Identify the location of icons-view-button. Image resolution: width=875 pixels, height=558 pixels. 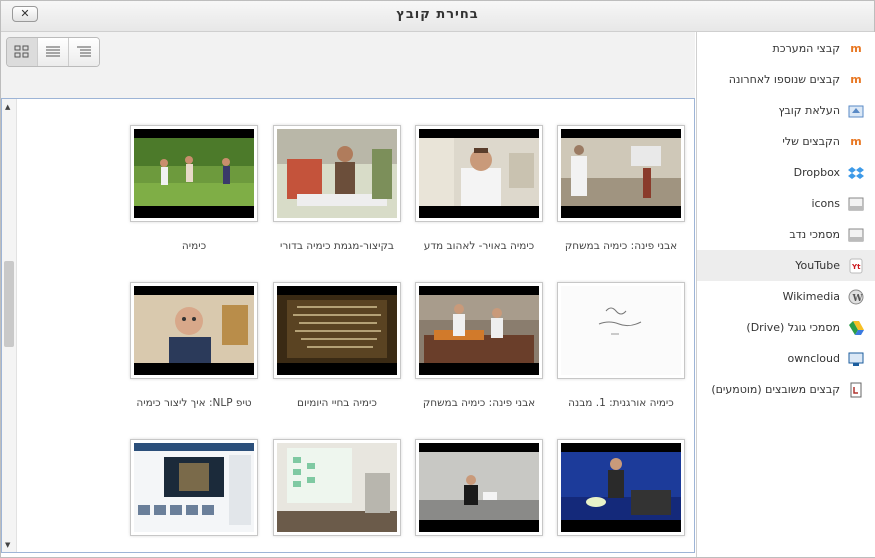
(22, 52).